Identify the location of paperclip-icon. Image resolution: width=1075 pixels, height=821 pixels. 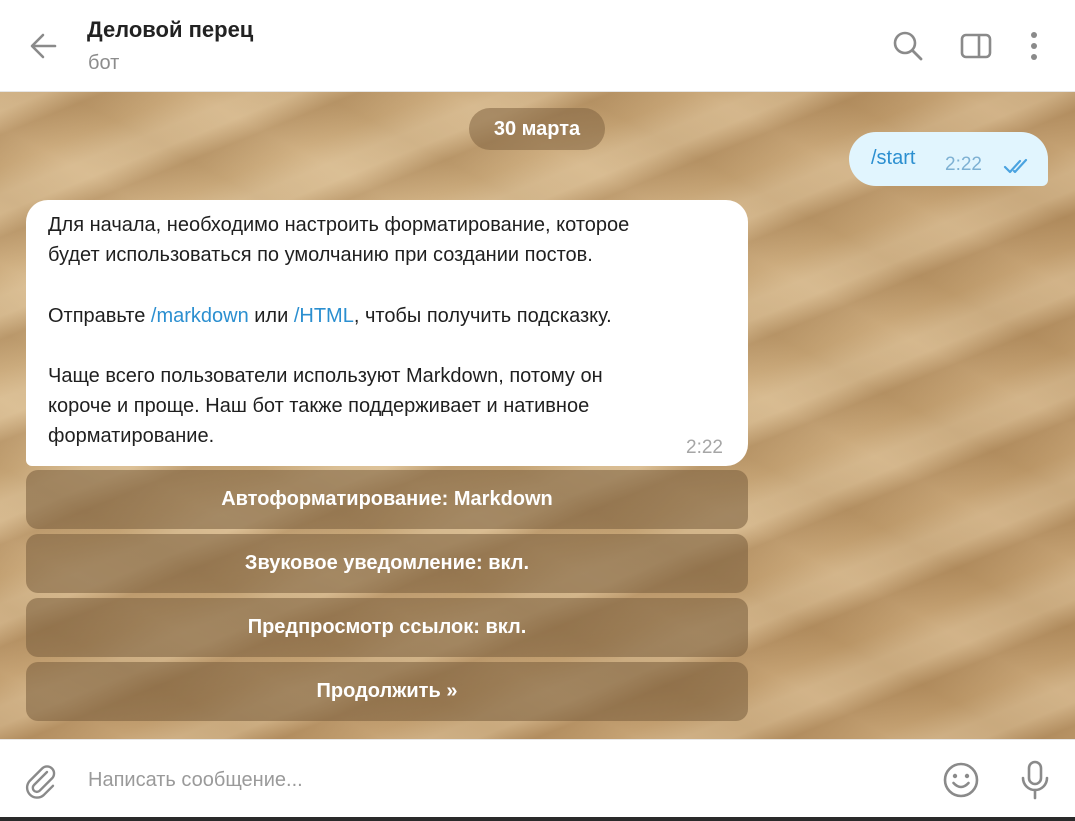
(40, 782).